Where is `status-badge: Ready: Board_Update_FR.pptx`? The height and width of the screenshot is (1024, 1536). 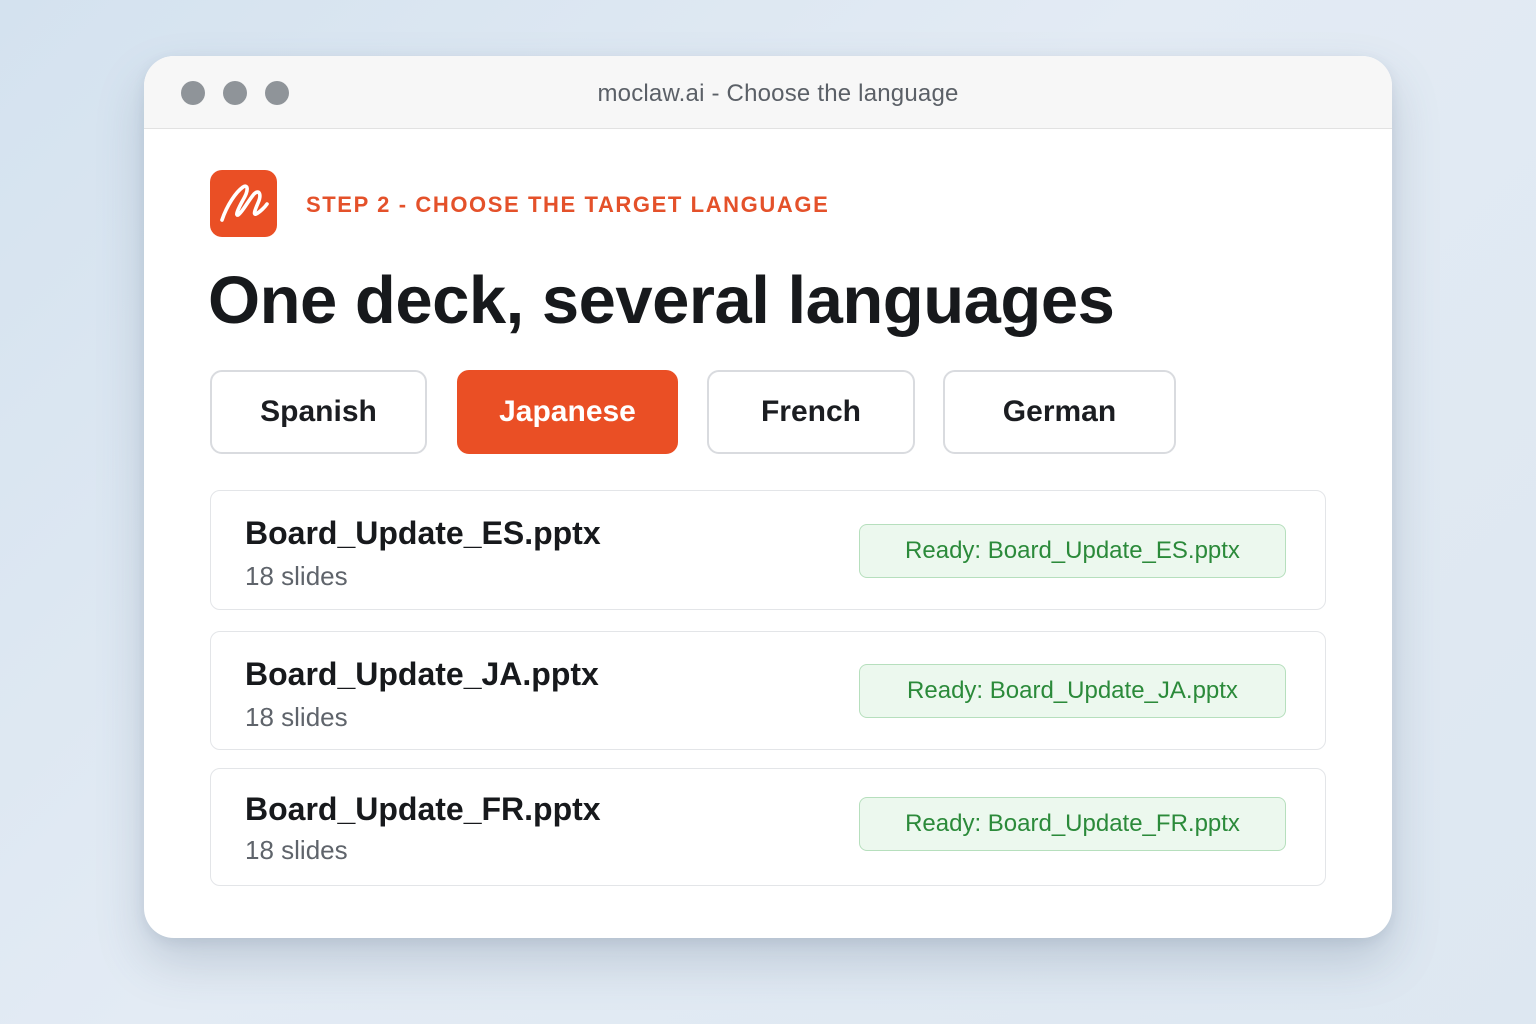
status-badge: Ready: Board_Update_FR.pptx is located at coordinates (1072, 824).